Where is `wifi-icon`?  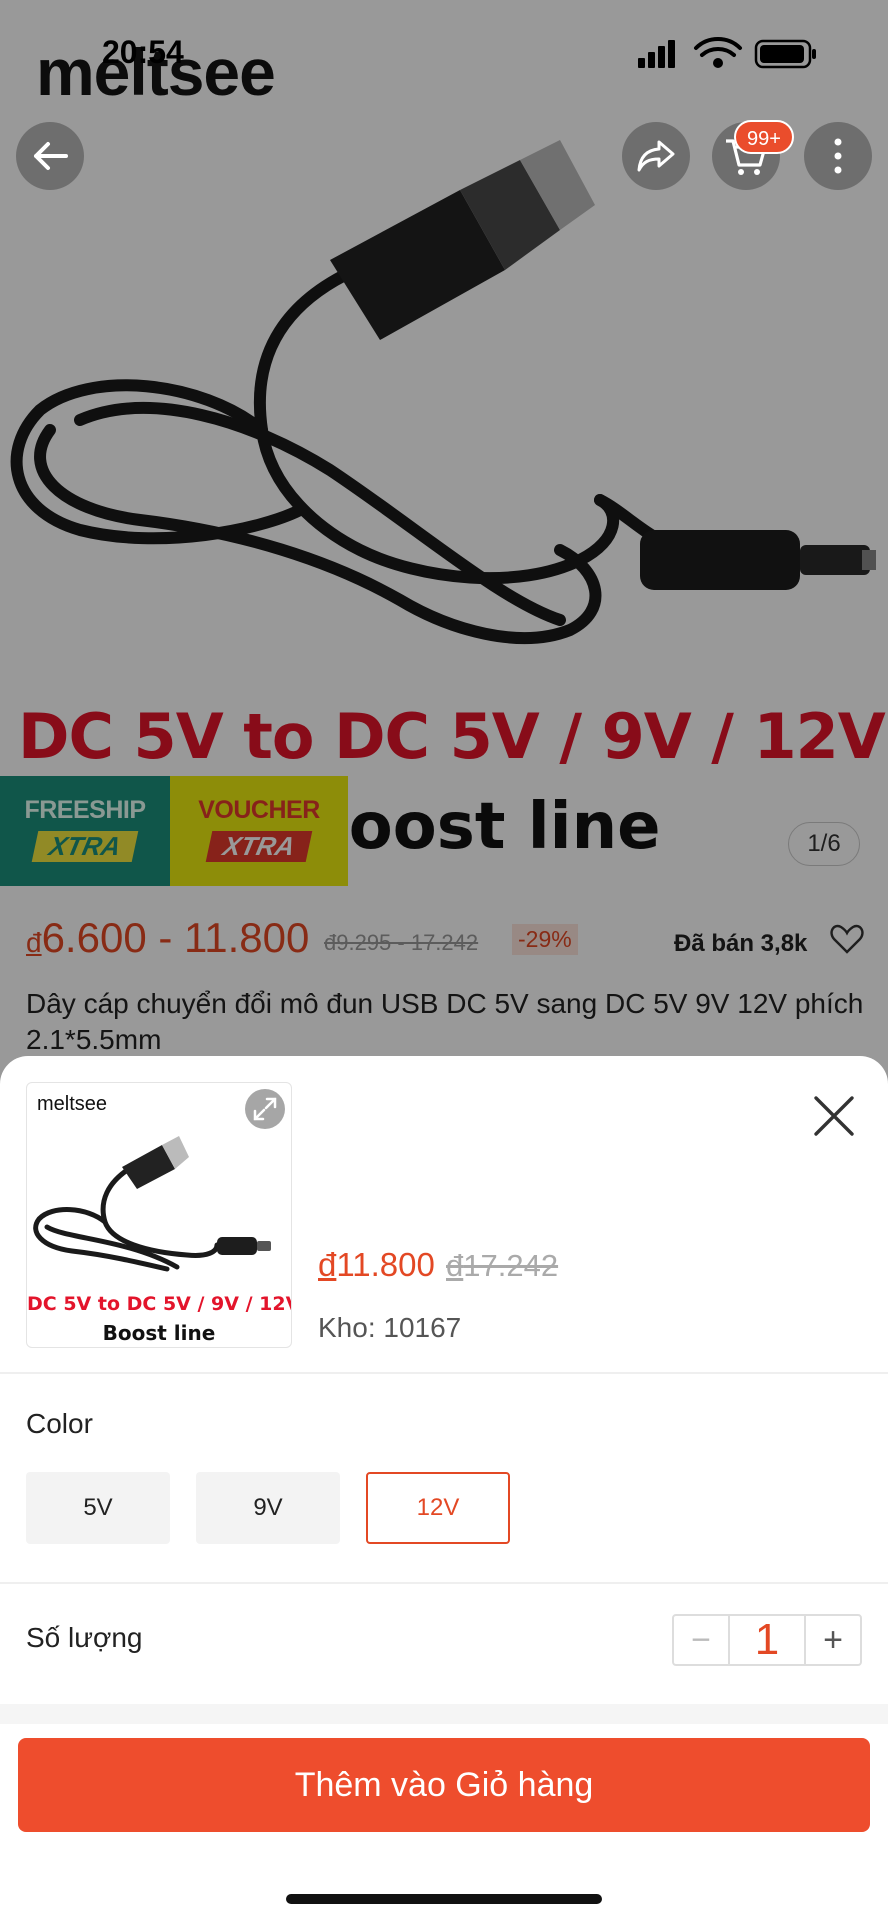 wifi-icon is located at coordinates (718, 52).